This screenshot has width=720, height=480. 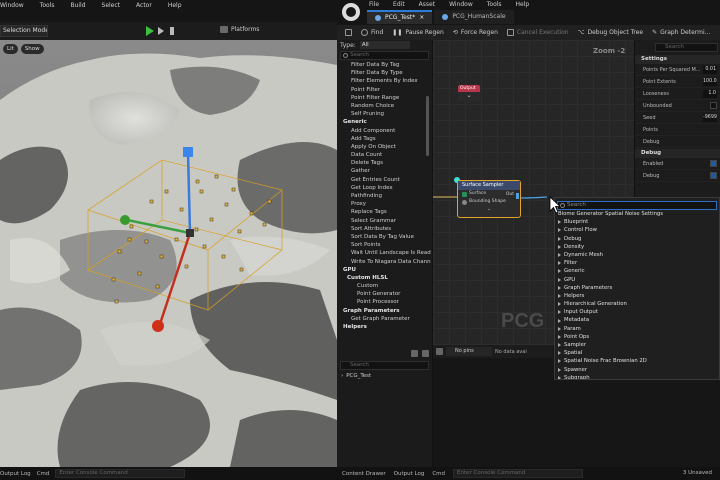 What do you see at coordinates (32, 49) in the screenshot?
I see `show-button: Show` at bounding box center [32, 49].